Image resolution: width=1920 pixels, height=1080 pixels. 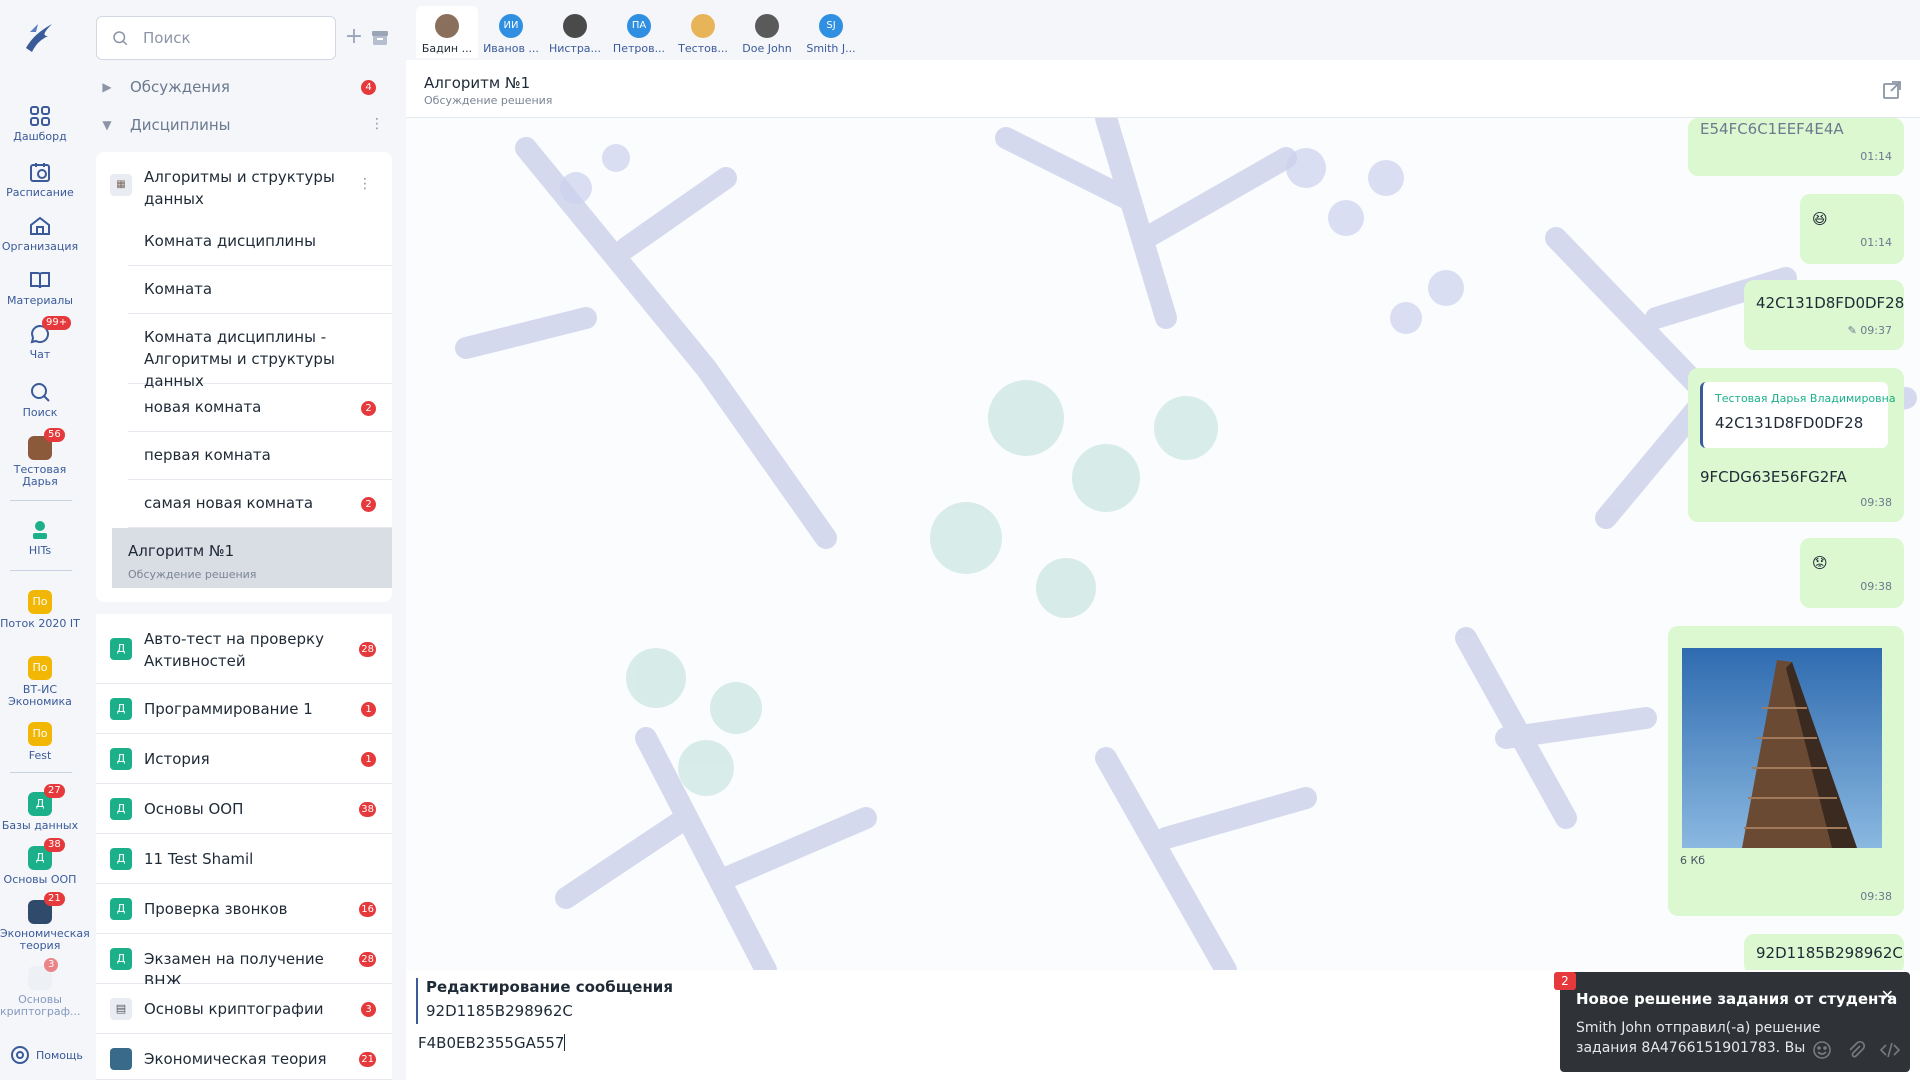 What do you see at coordinates (40, 412) in the screenshot?
I see `rail-search-label: Поиск` at bounding box center [40, 412].